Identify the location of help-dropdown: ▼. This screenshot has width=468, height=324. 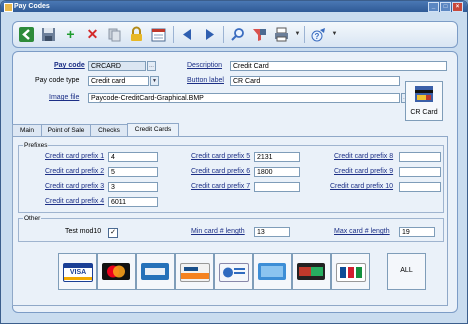
(334, 34).